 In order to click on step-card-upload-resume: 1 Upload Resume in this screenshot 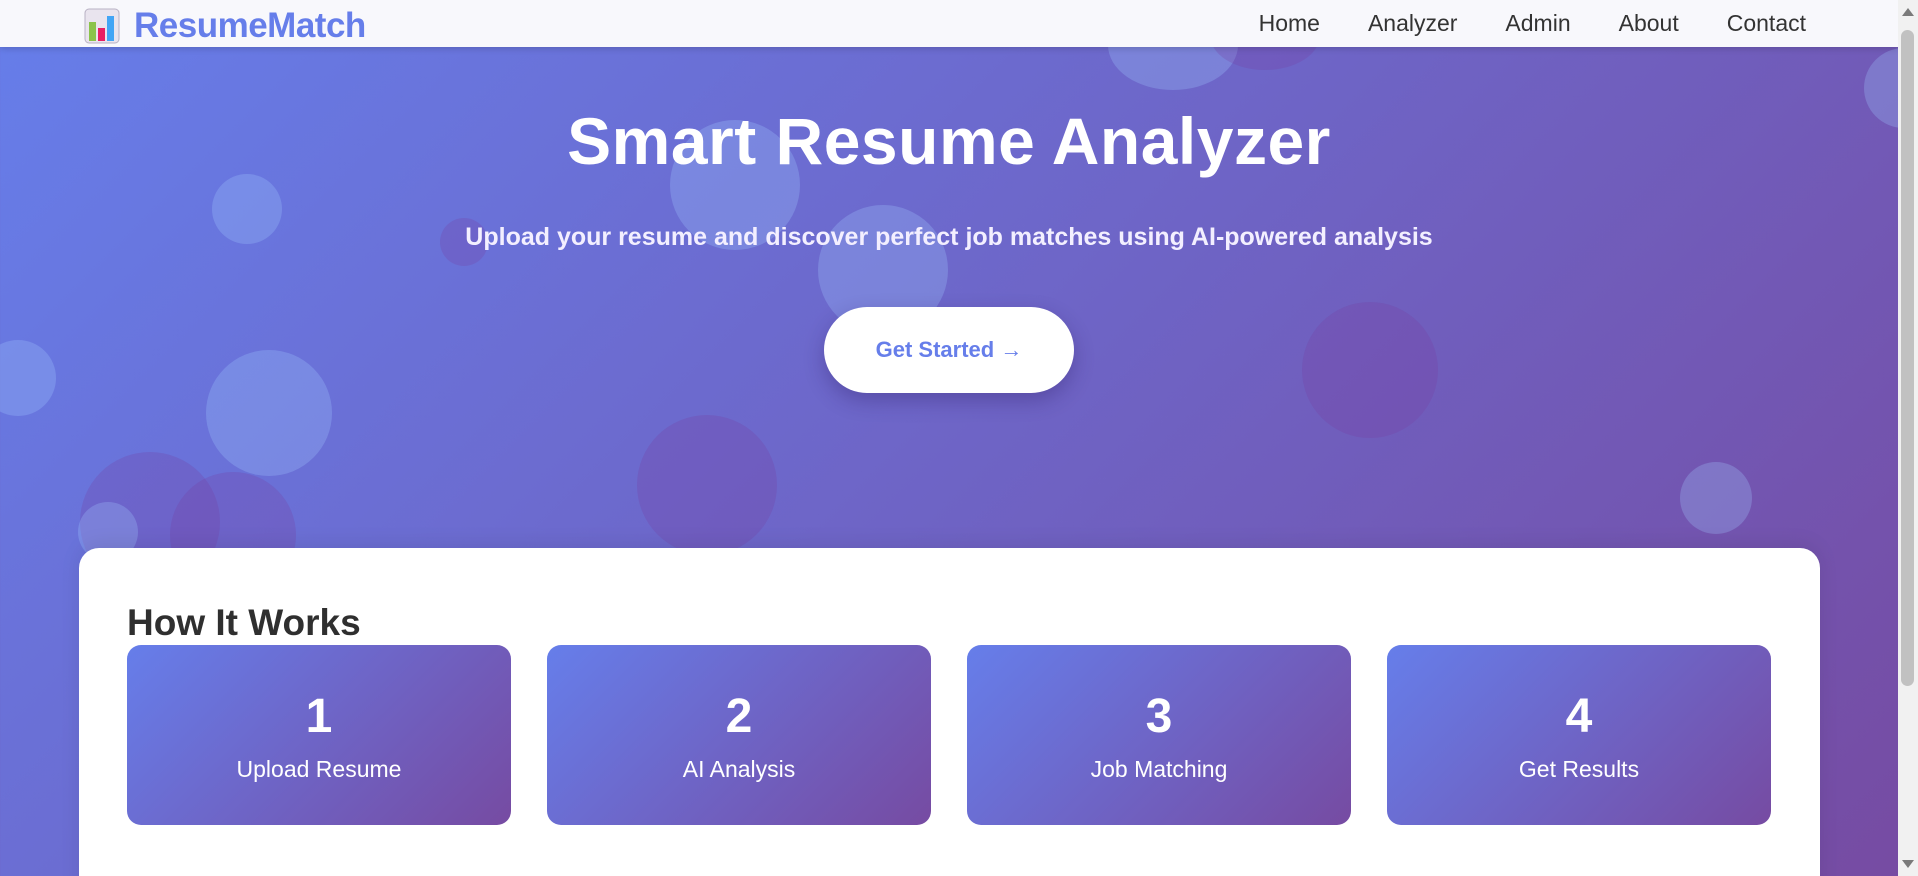, I will do `click(319, 735)`.